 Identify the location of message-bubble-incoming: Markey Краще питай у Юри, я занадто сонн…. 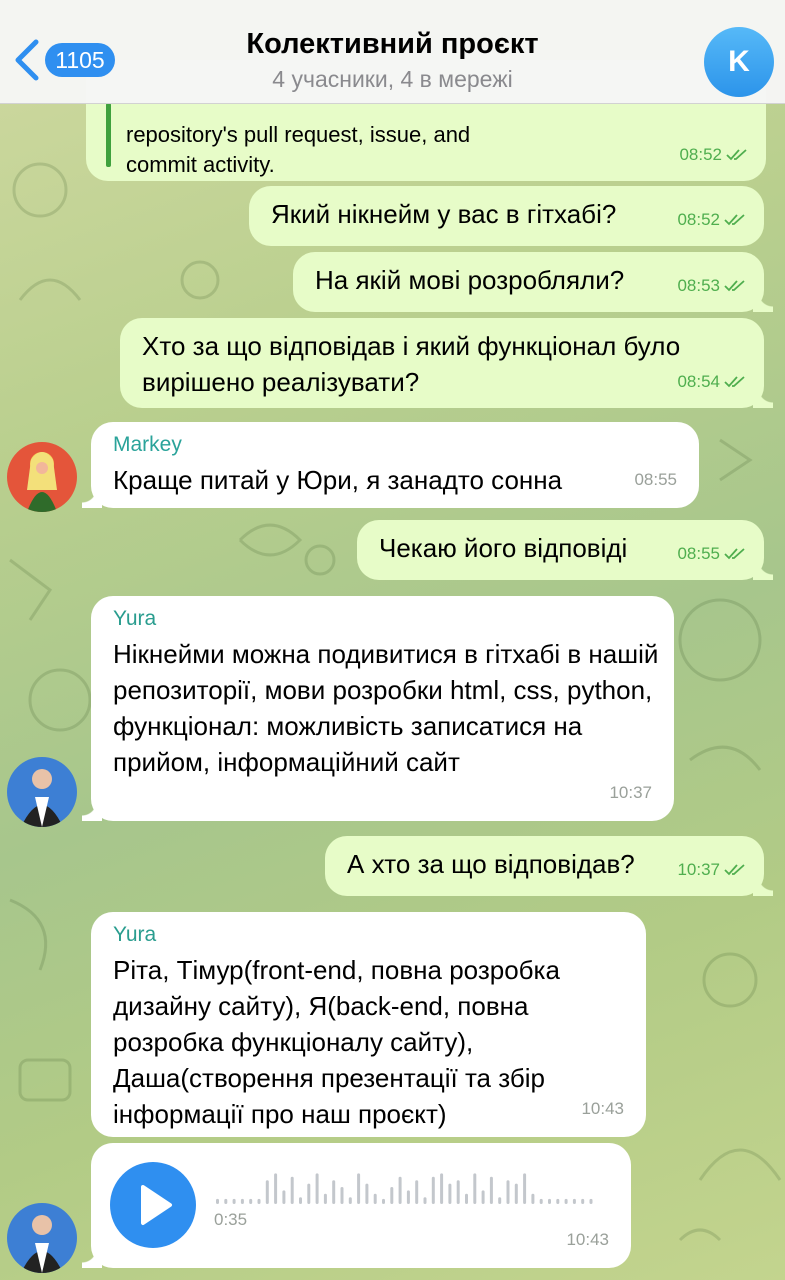
(390, 465).